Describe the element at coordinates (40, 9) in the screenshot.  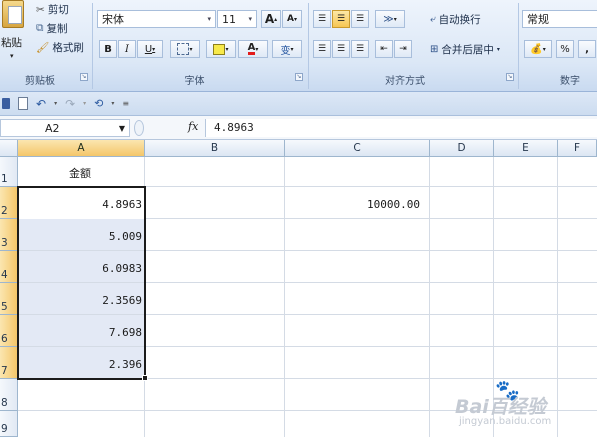
I see `scissors-icon: ✂` at that location.